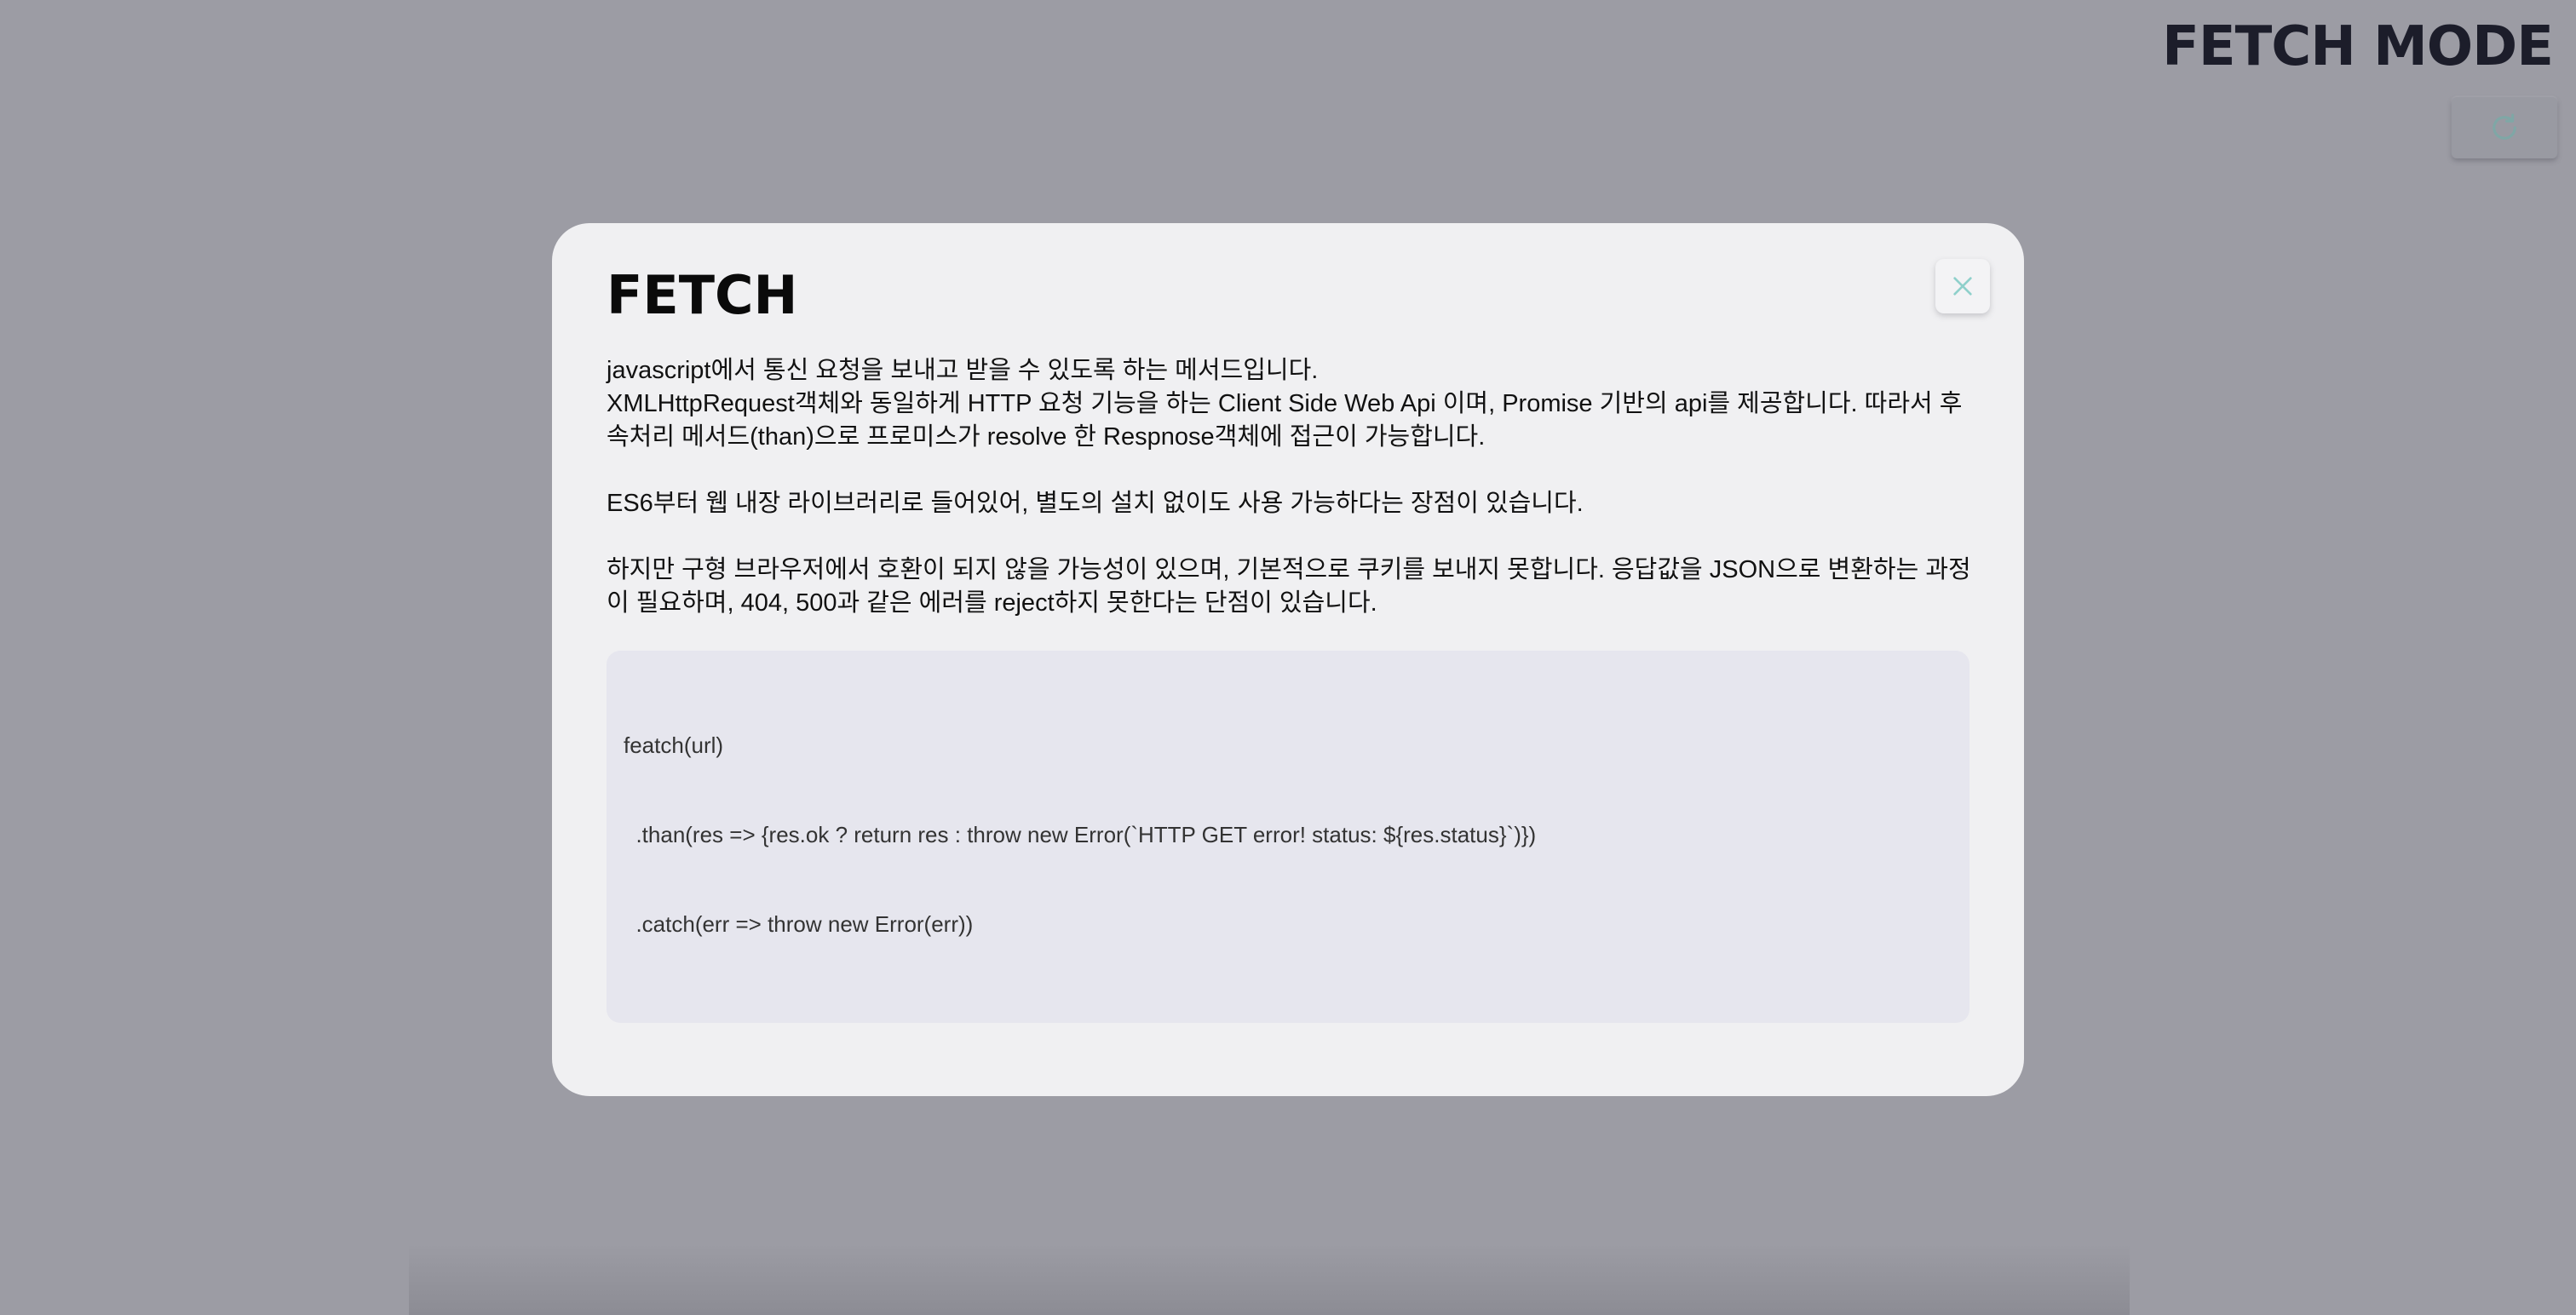 Image resolution: width=2576 pixels, height=1315 pixels. What do you see at coordinates (799, 924) in the screenshot?
I see `code-line: .catch(err => throw new Error(err))` at bounding box center [799, 924].